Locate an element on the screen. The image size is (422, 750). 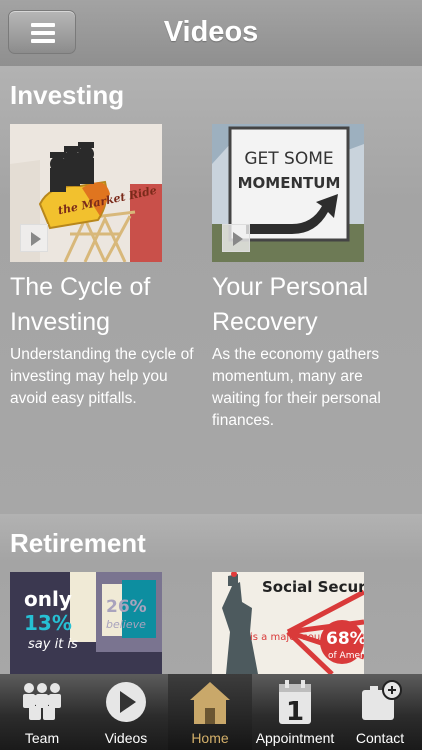
thumb-caption: 26% is located at coordinates (126, 607).